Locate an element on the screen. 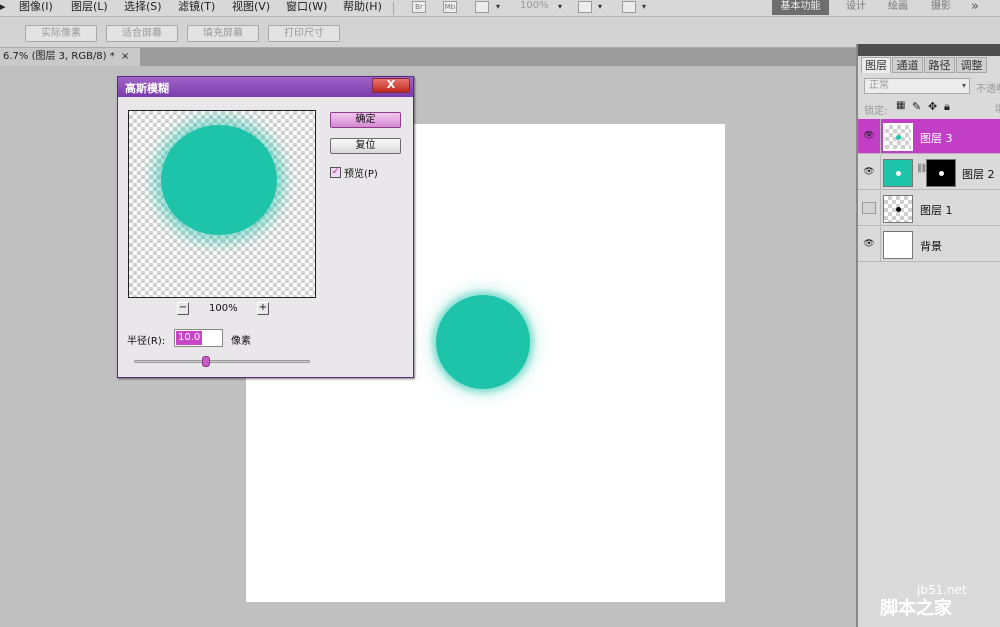 Image resolution: width=1000 pixels, height=627 pixels. menu-select: 选择(S) is located at coordinates (143, 8).